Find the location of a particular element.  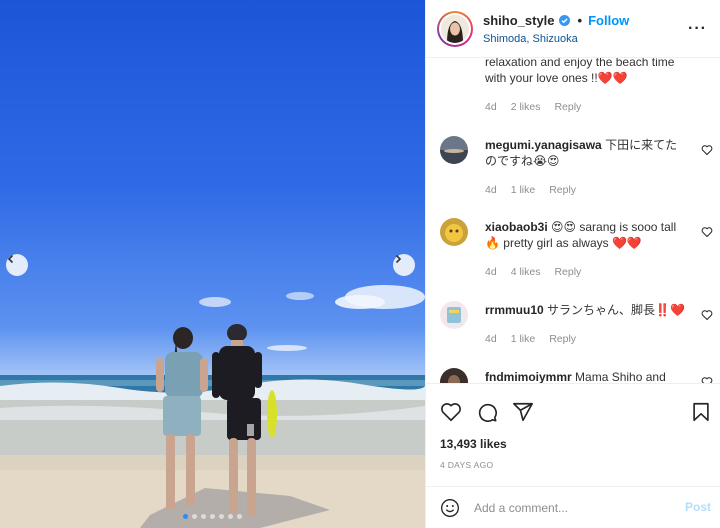

share-send-icon is located at coordinates (523, 412).